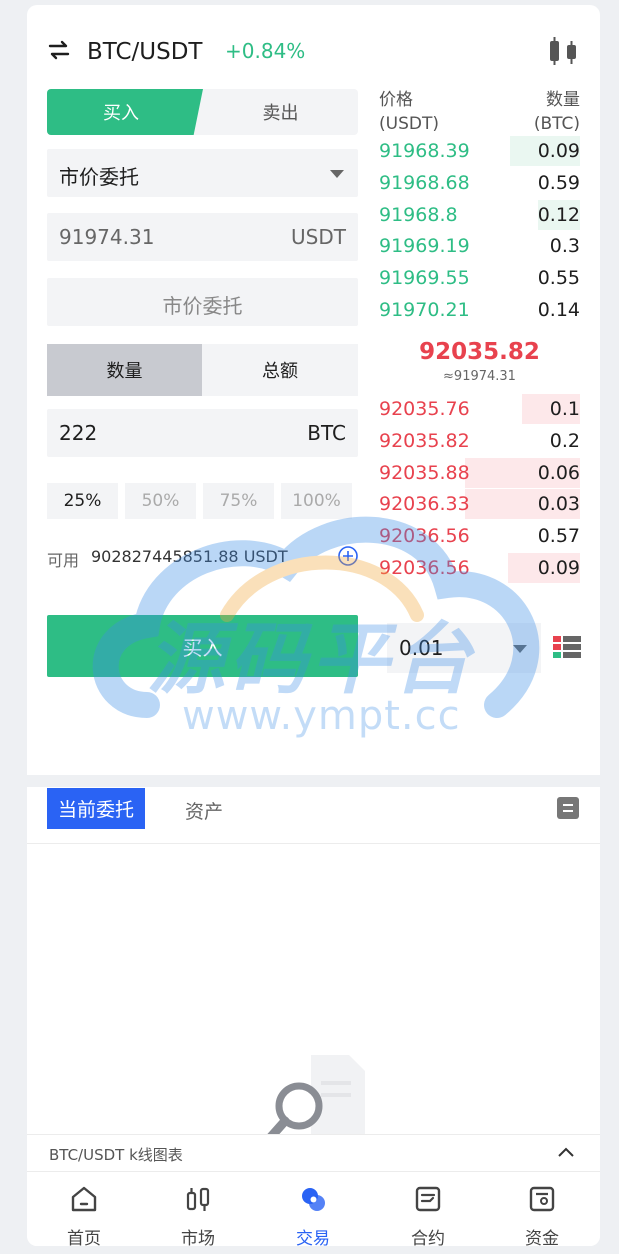 This screenshot has width=619, height=1254. I want to click on bid-price: 91969.55, so click(424, 278).